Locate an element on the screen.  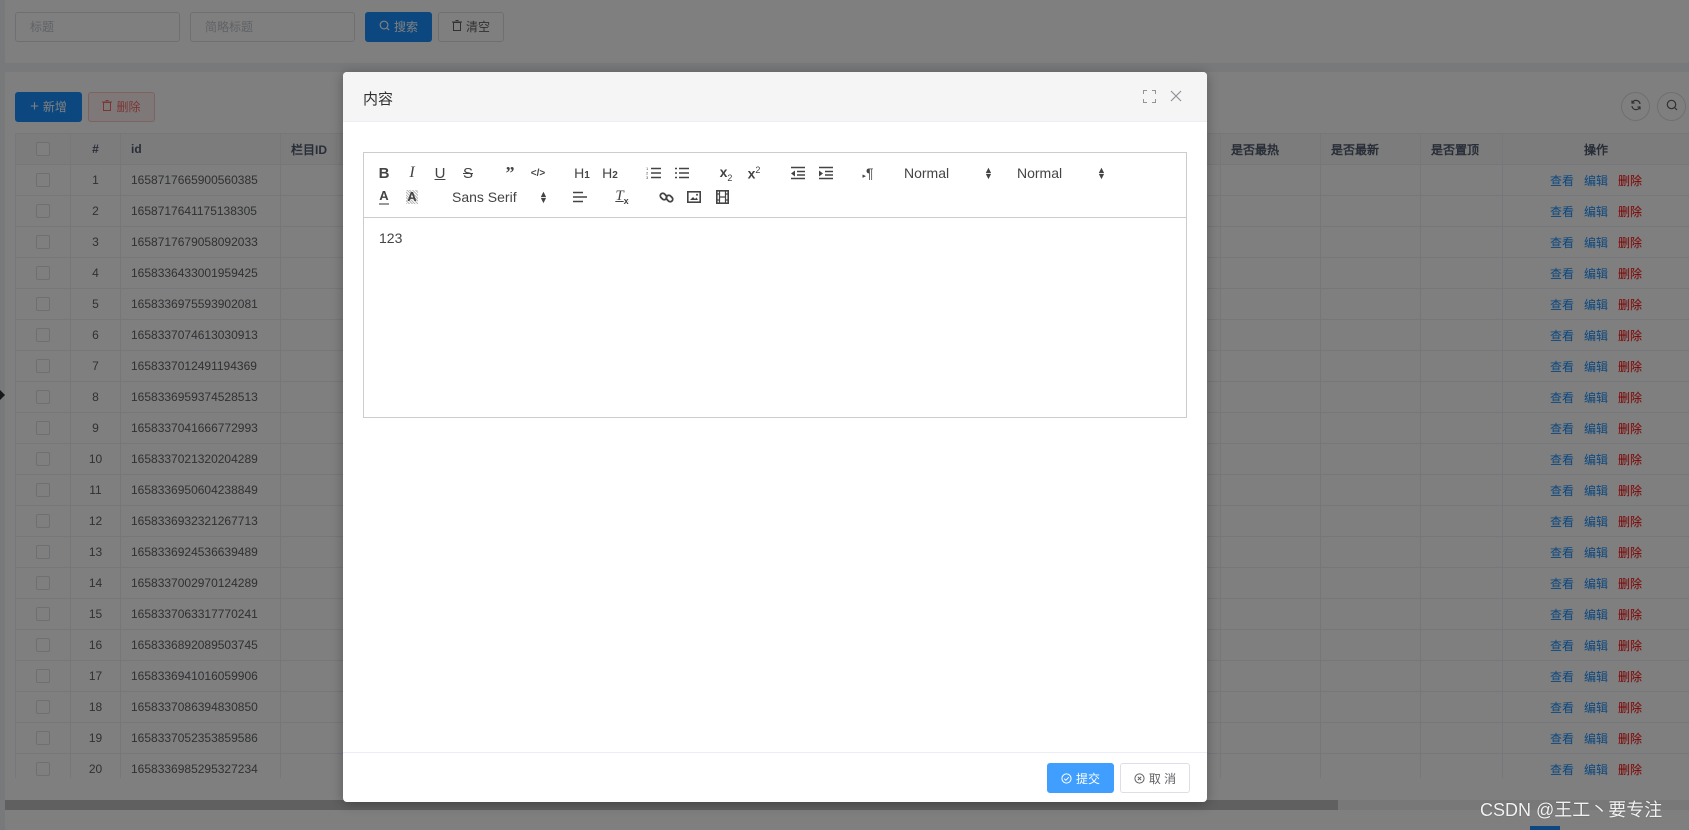
italic-icon: I is located at coordinates (412, 172).